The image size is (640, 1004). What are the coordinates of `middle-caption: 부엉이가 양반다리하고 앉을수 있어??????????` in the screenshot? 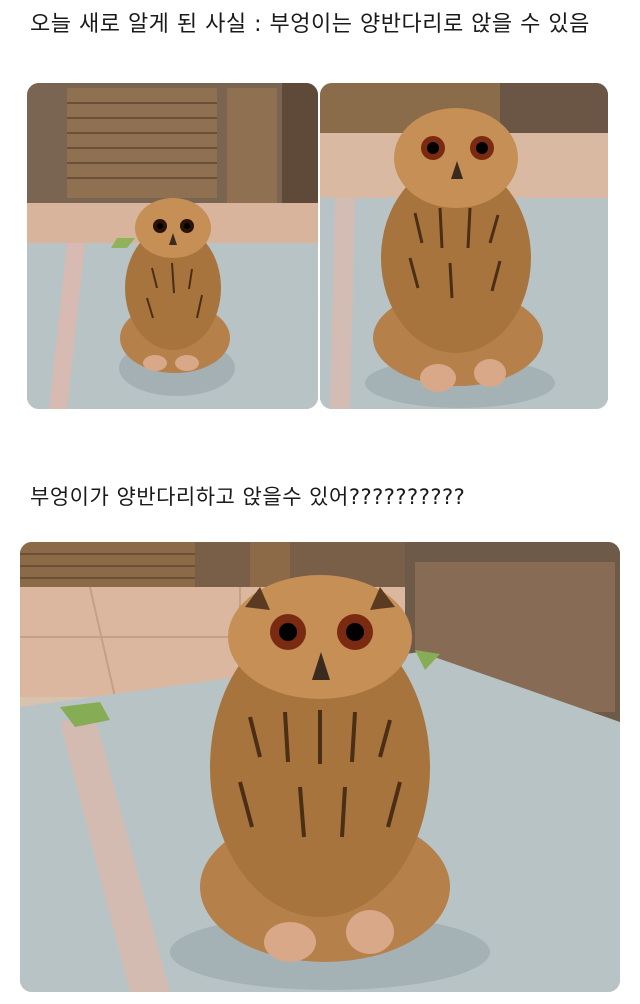 It's located at (248, 497).